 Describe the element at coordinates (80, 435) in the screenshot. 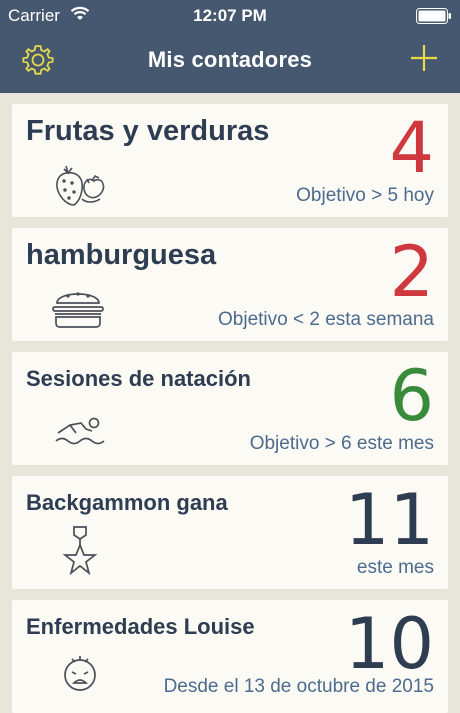

I see `swimmer-icon` at that location.